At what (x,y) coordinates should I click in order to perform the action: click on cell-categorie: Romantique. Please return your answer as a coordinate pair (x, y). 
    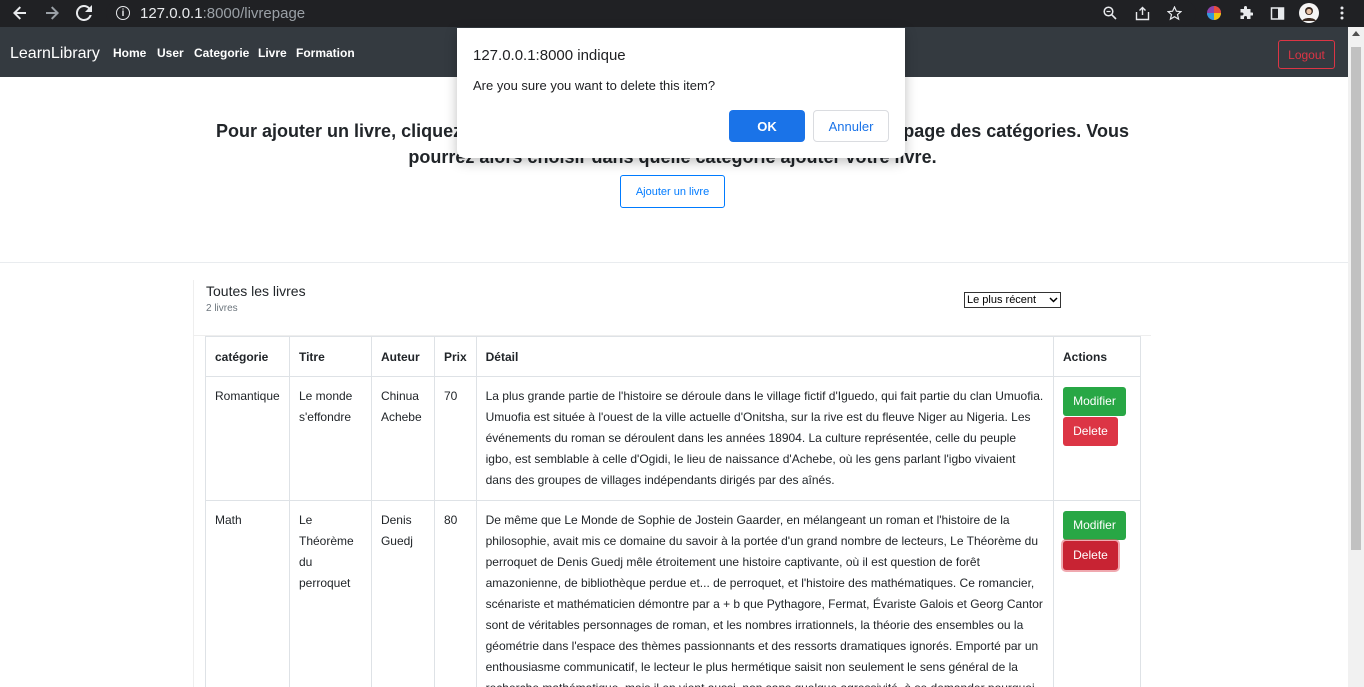
    Looking at the image, I should click on (247, 438).